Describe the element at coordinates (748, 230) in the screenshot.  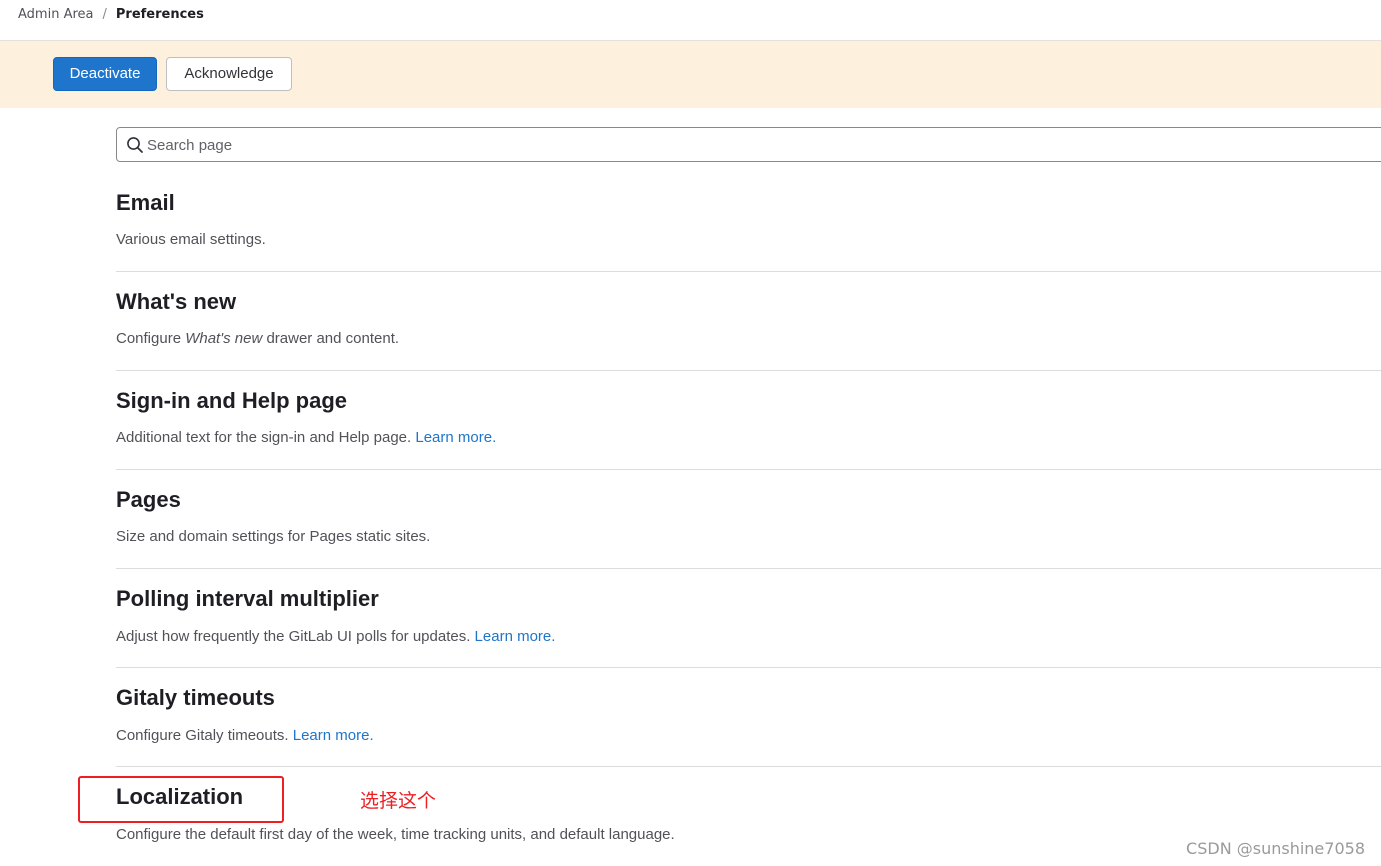
I see `section-email: Email Various email settings.` at that location.